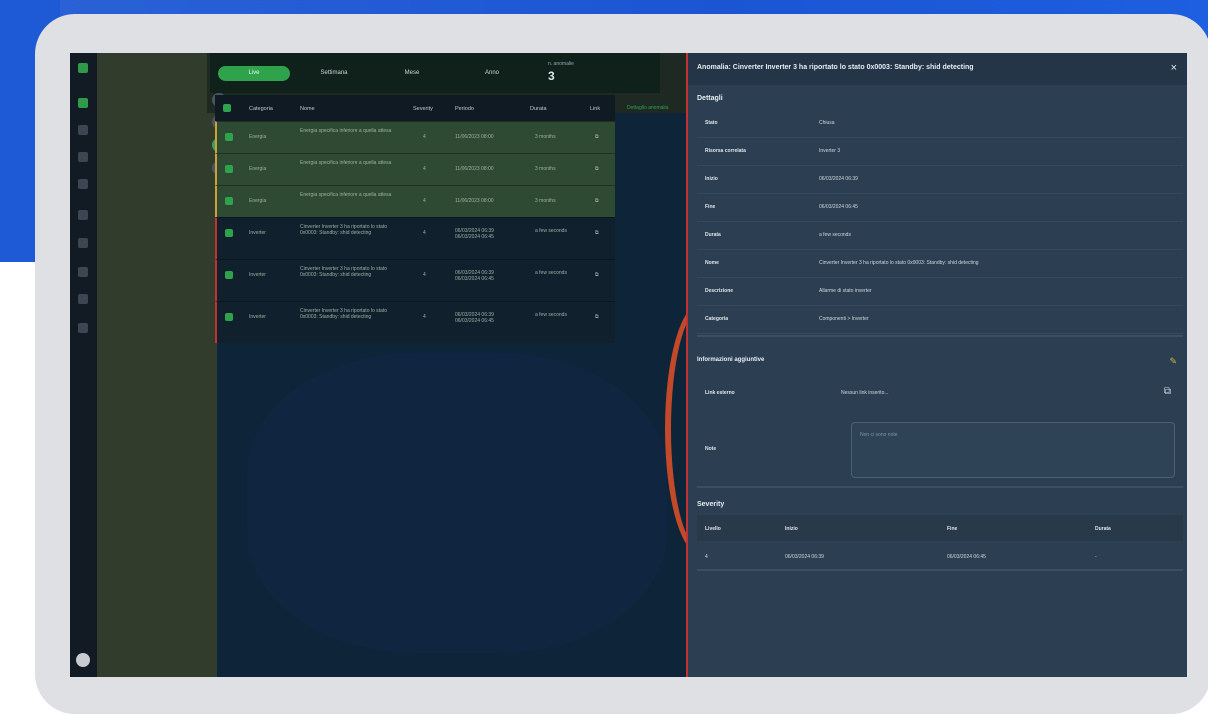  What do you see at coordinates (940, 291) in the screenshot?
I see `detail-row: Descrizione Allarme di stato inverter` at bounding box center [940, 291].